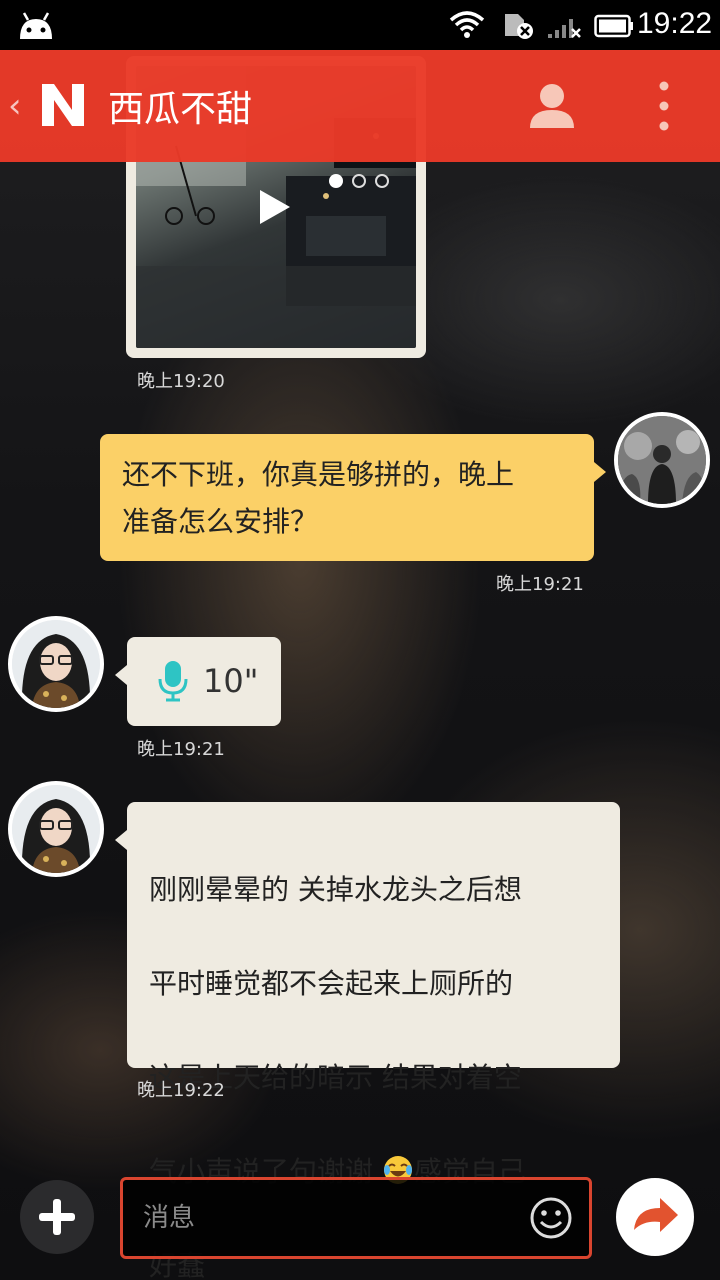 Image resolution: width=720 pixels, height=1280 pixels. I want to click on message-text: 还不下班，你真是够拼的，晚上 准备怎么安排？, so click(318, 498).